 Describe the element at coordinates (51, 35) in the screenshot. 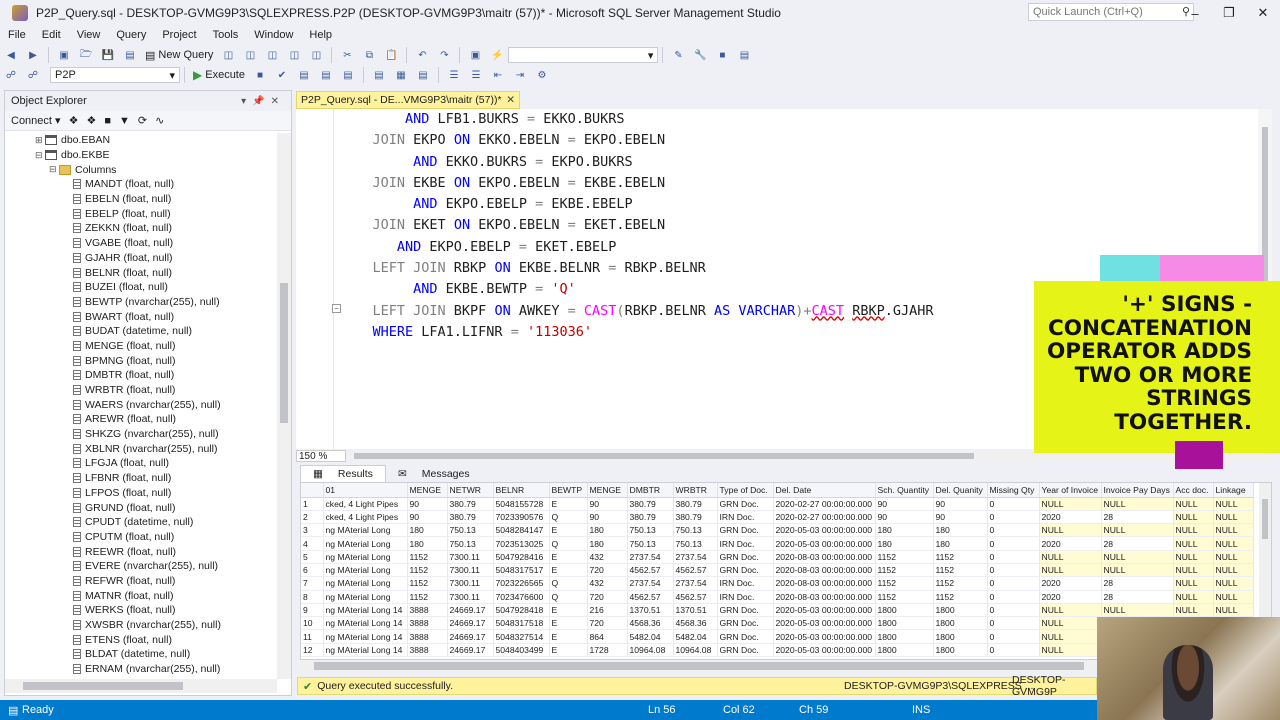

I see `menu-edit: Edit` at that location.